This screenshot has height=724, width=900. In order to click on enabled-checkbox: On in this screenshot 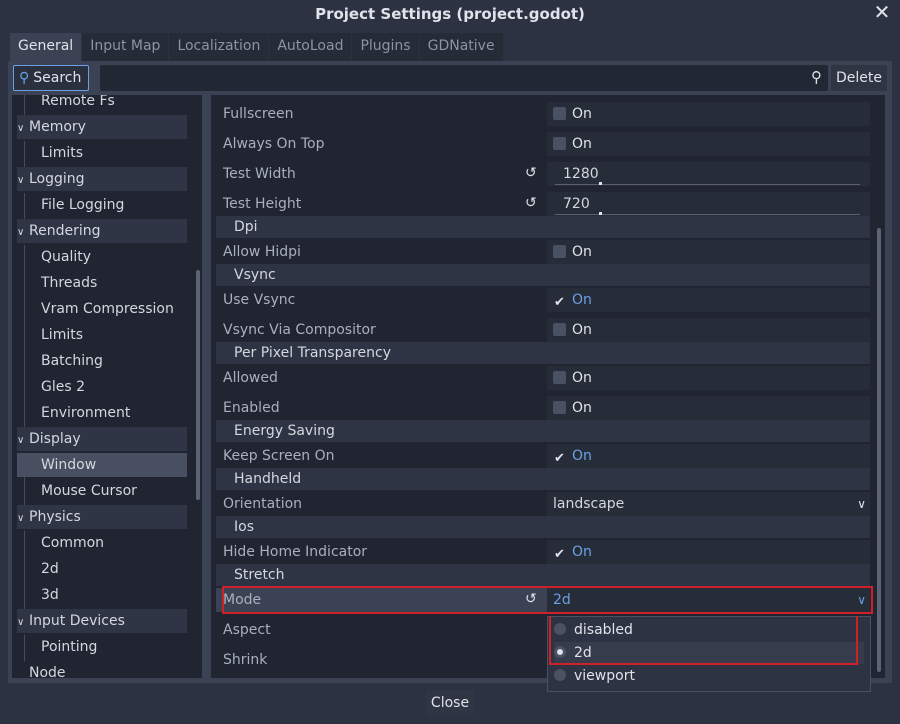, I will do `click(708, 408)`.